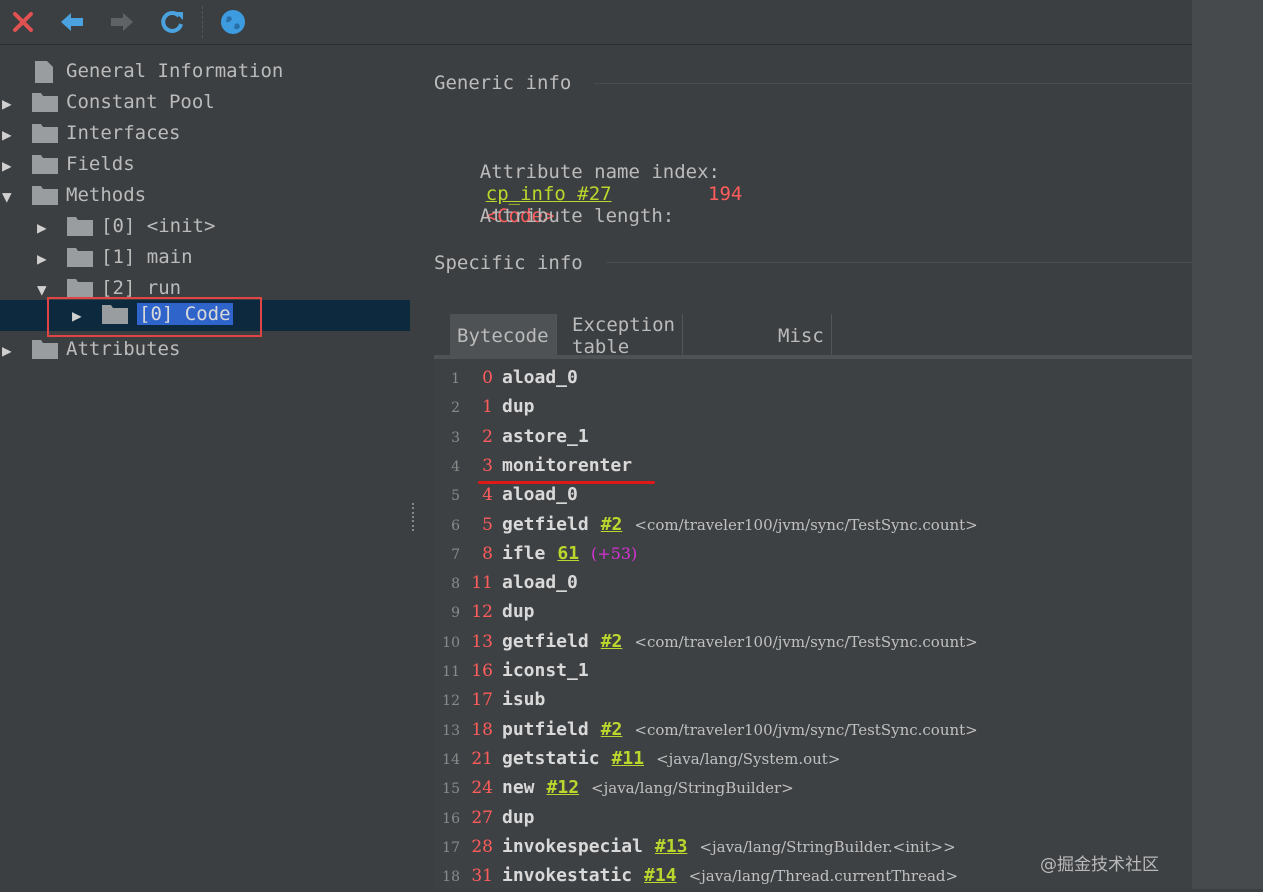 This screenshot has height=892, width=1263. I want to click on line-number: 11, so click(451, 672).